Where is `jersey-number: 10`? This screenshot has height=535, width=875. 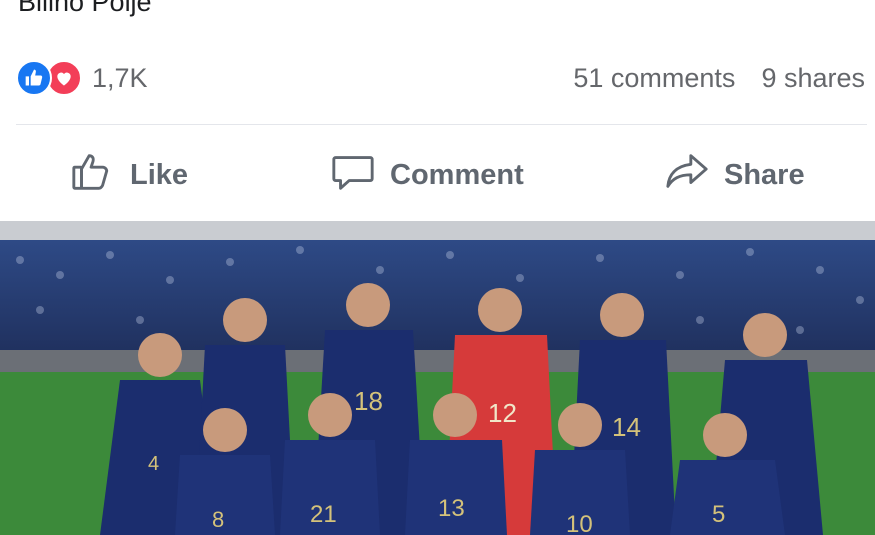
jersey-number: 10 is located at coordinates (579, 523).